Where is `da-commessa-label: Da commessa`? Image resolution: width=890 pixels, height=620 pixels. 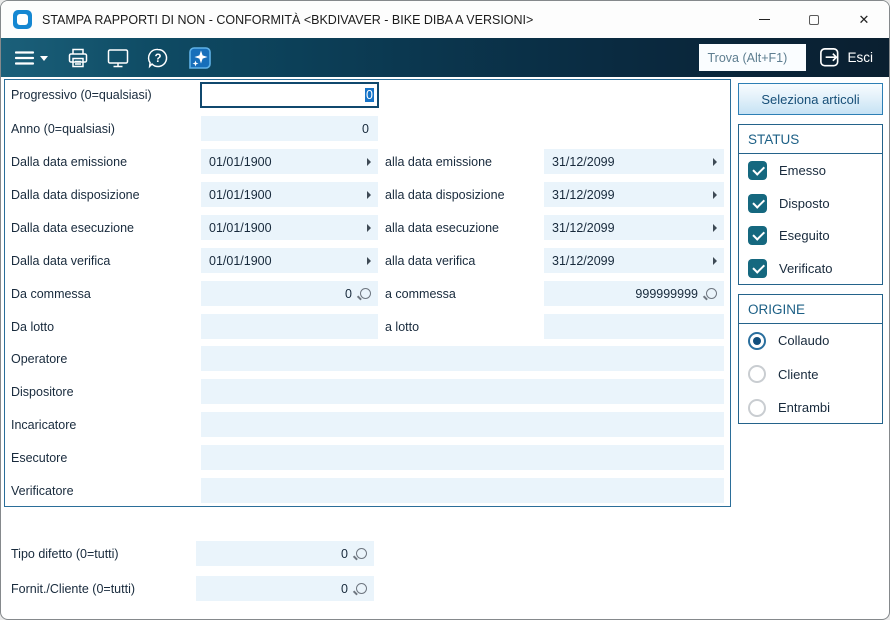
da-commessa-label: Da commessa is located at coordinates (51, 293).